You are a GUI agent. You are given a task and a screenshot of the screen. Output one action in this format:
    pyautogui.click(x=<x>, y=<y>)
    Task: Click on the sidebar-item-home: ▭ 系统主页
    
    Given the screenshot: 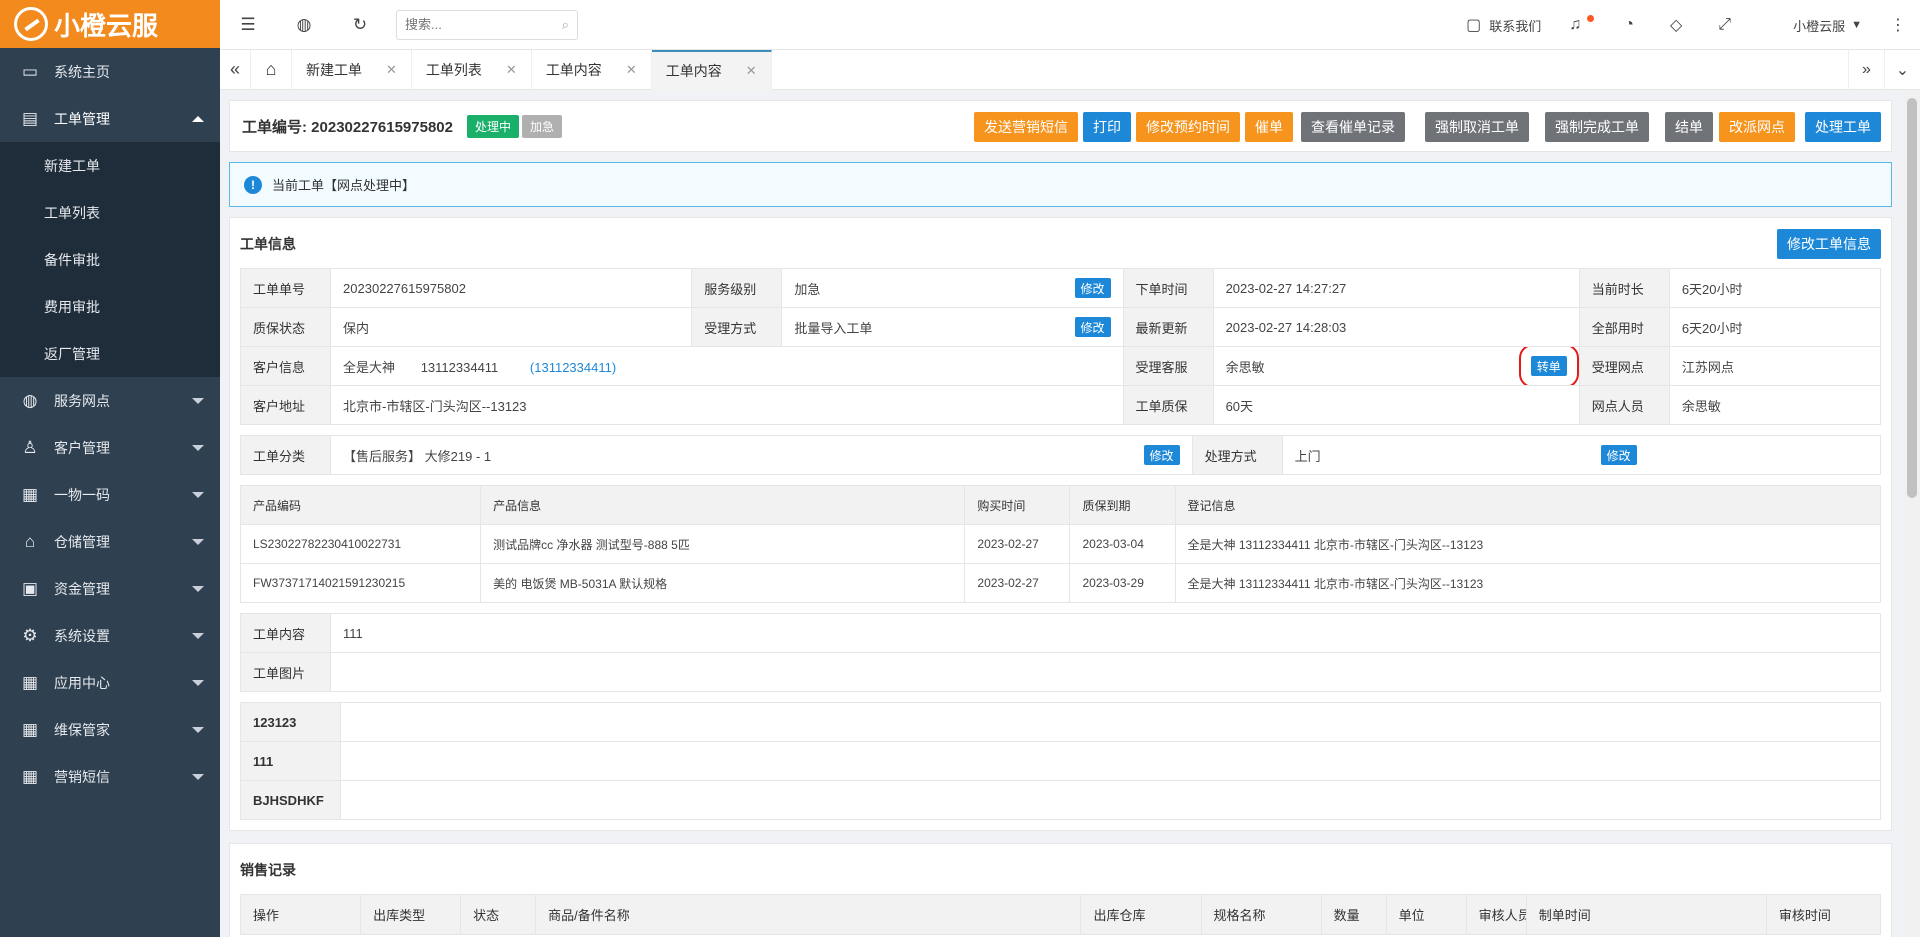 What is the action you would take?
    pyautogui.click(x=110, y=71)
    